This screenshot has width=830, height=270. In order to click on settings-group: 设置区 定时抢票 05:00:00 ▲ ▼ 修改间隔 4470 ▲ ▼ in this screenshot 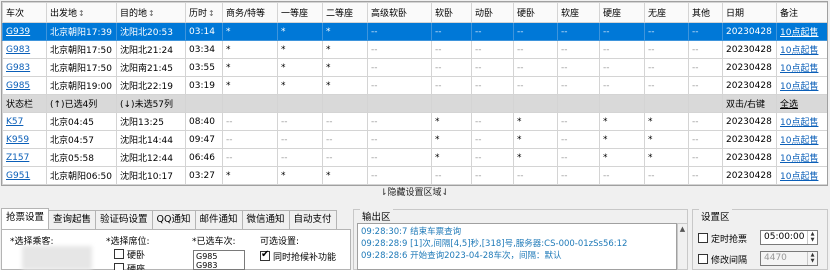, I will do `click(760, 239)`.